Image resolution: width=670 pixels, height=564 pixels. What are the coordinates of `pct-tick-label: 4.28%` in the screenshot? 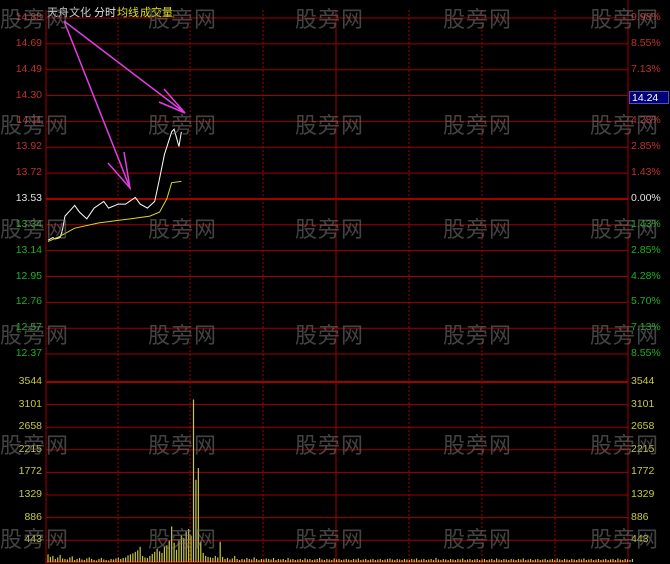 It's located at (646, 275).